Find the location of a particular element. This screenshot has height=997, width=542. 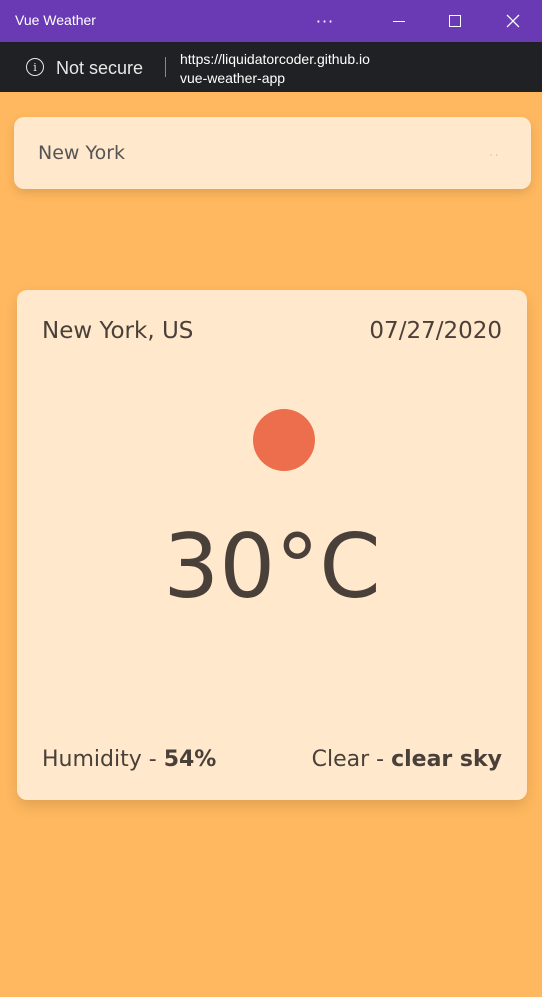

location-label: New York, US is located at coordinates (118, 331).